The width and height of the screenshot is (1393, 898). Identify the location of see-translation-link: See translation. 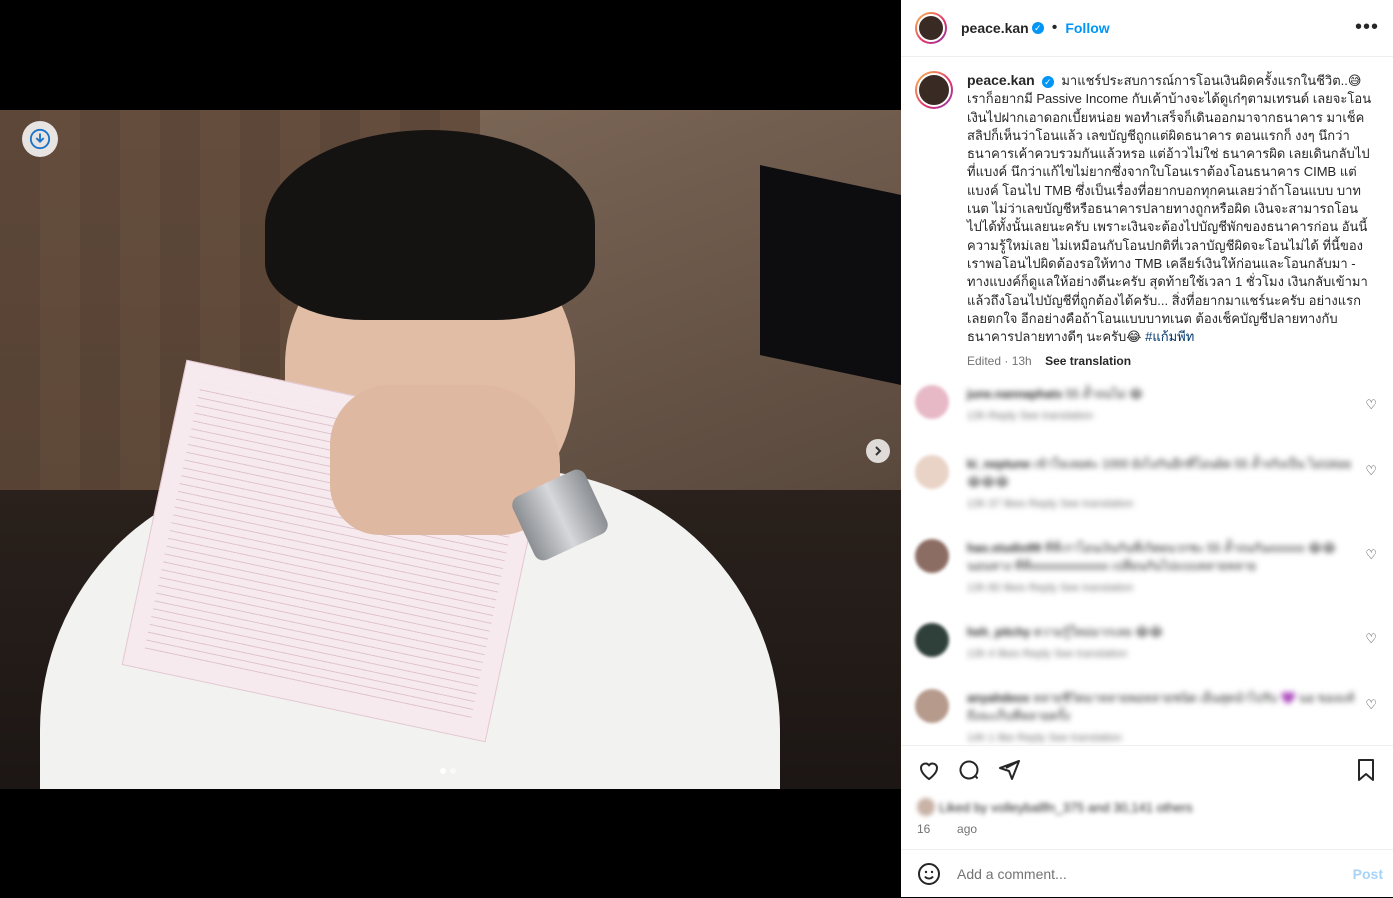
(1088, 361).